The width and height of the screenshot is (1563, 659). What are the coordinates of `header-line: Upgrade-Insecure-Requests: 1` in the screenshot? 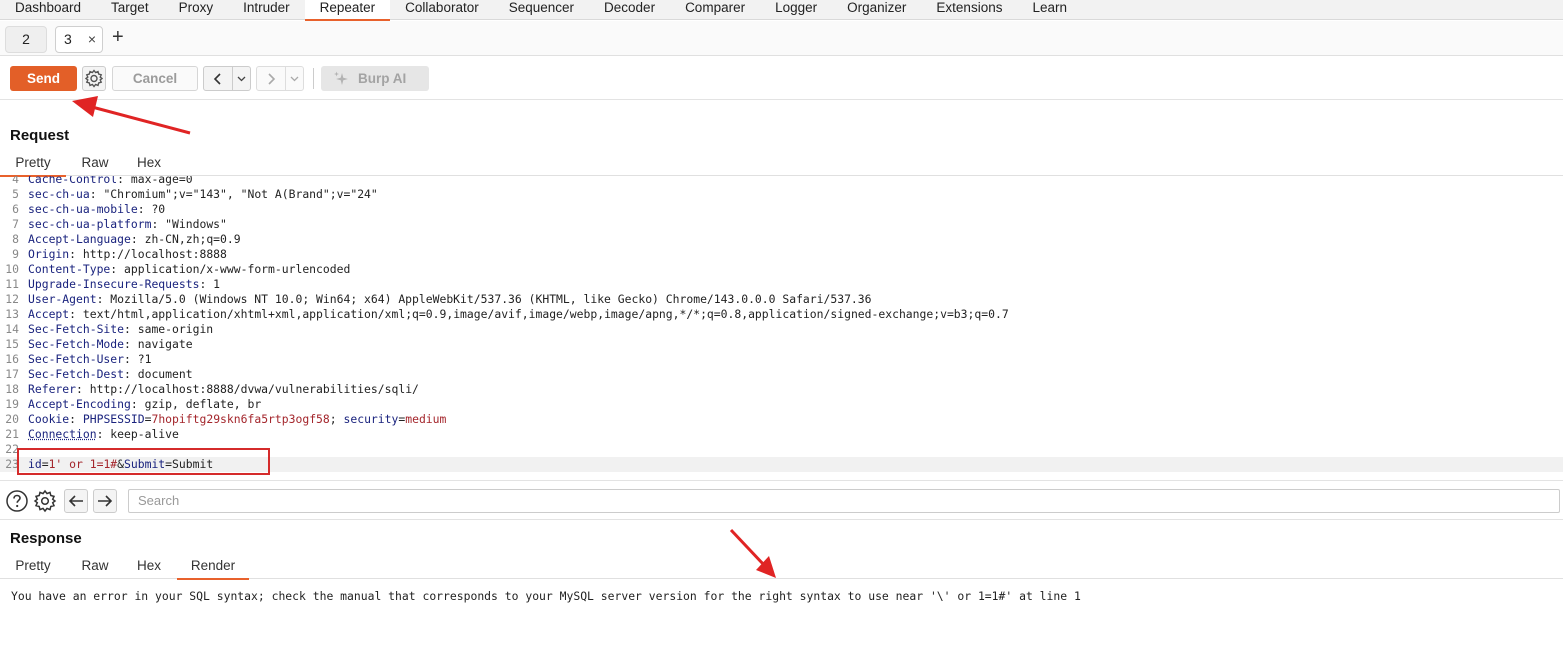 It's located at (124, 284).